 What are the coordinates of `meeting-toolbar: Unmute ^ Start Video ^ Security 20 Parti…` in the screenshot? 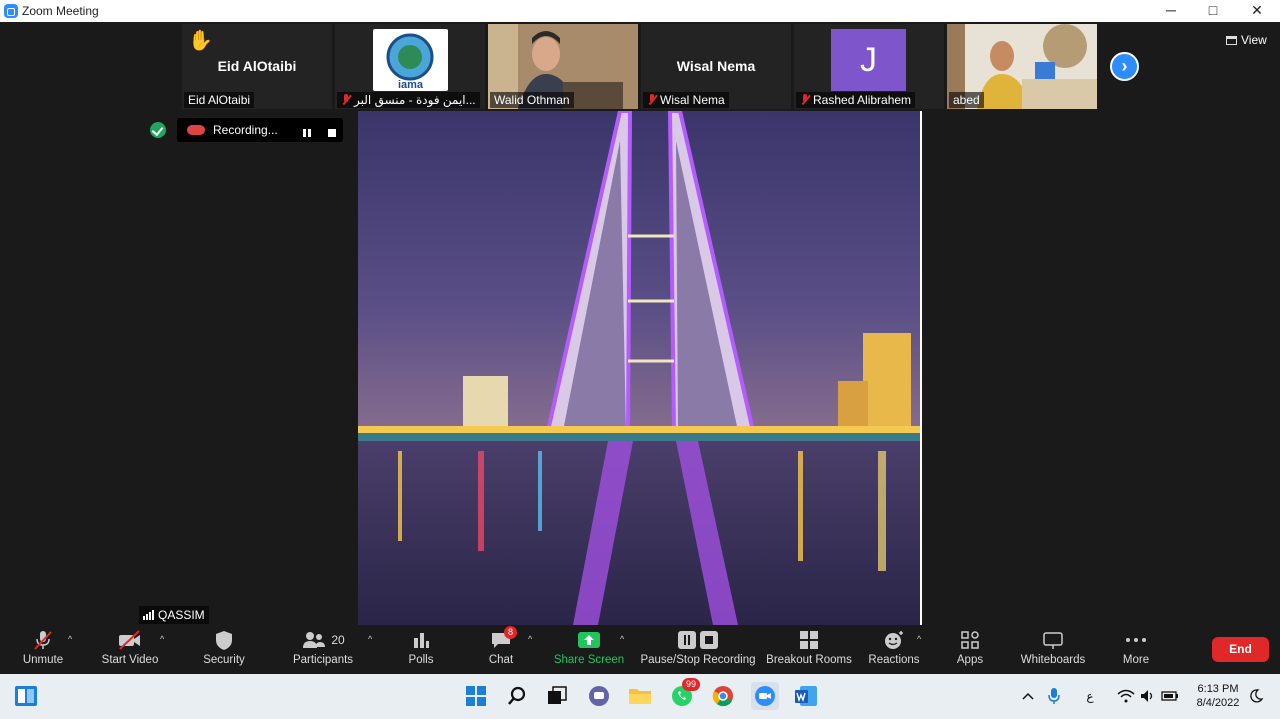 It's located at (640, 650).